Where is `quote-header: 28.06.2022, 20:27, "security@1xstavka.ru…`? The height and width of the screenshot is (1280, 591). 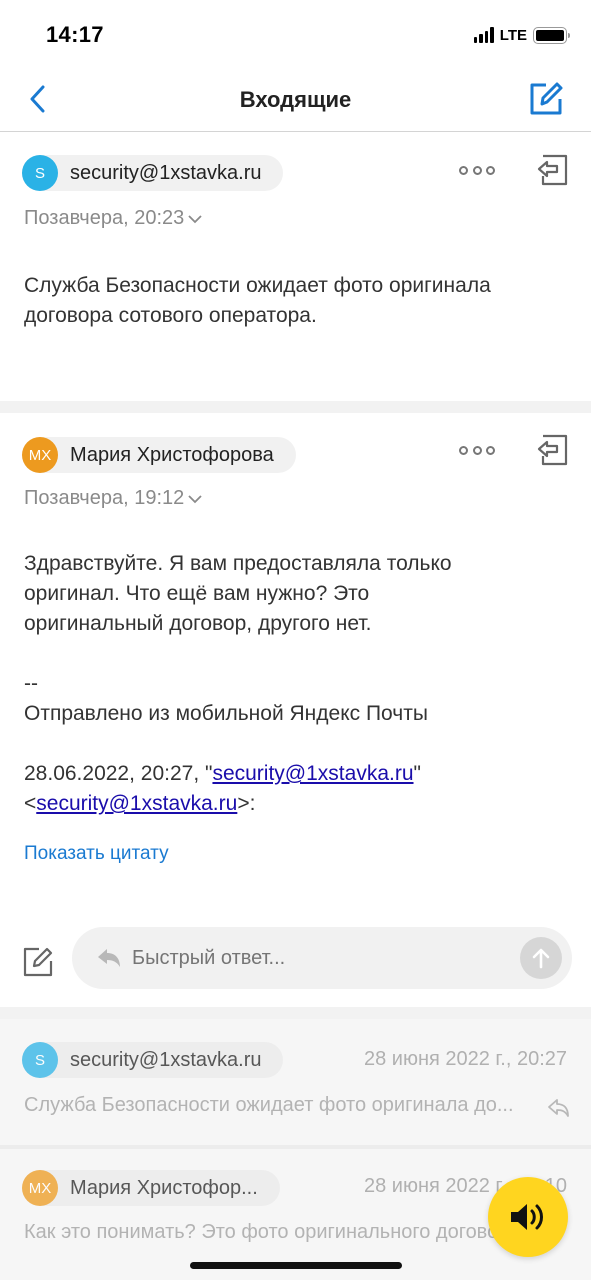 quote-header: 28.06.2022, 20:27, "security@1xstavka.ru… is located at coordinates (294, 774).